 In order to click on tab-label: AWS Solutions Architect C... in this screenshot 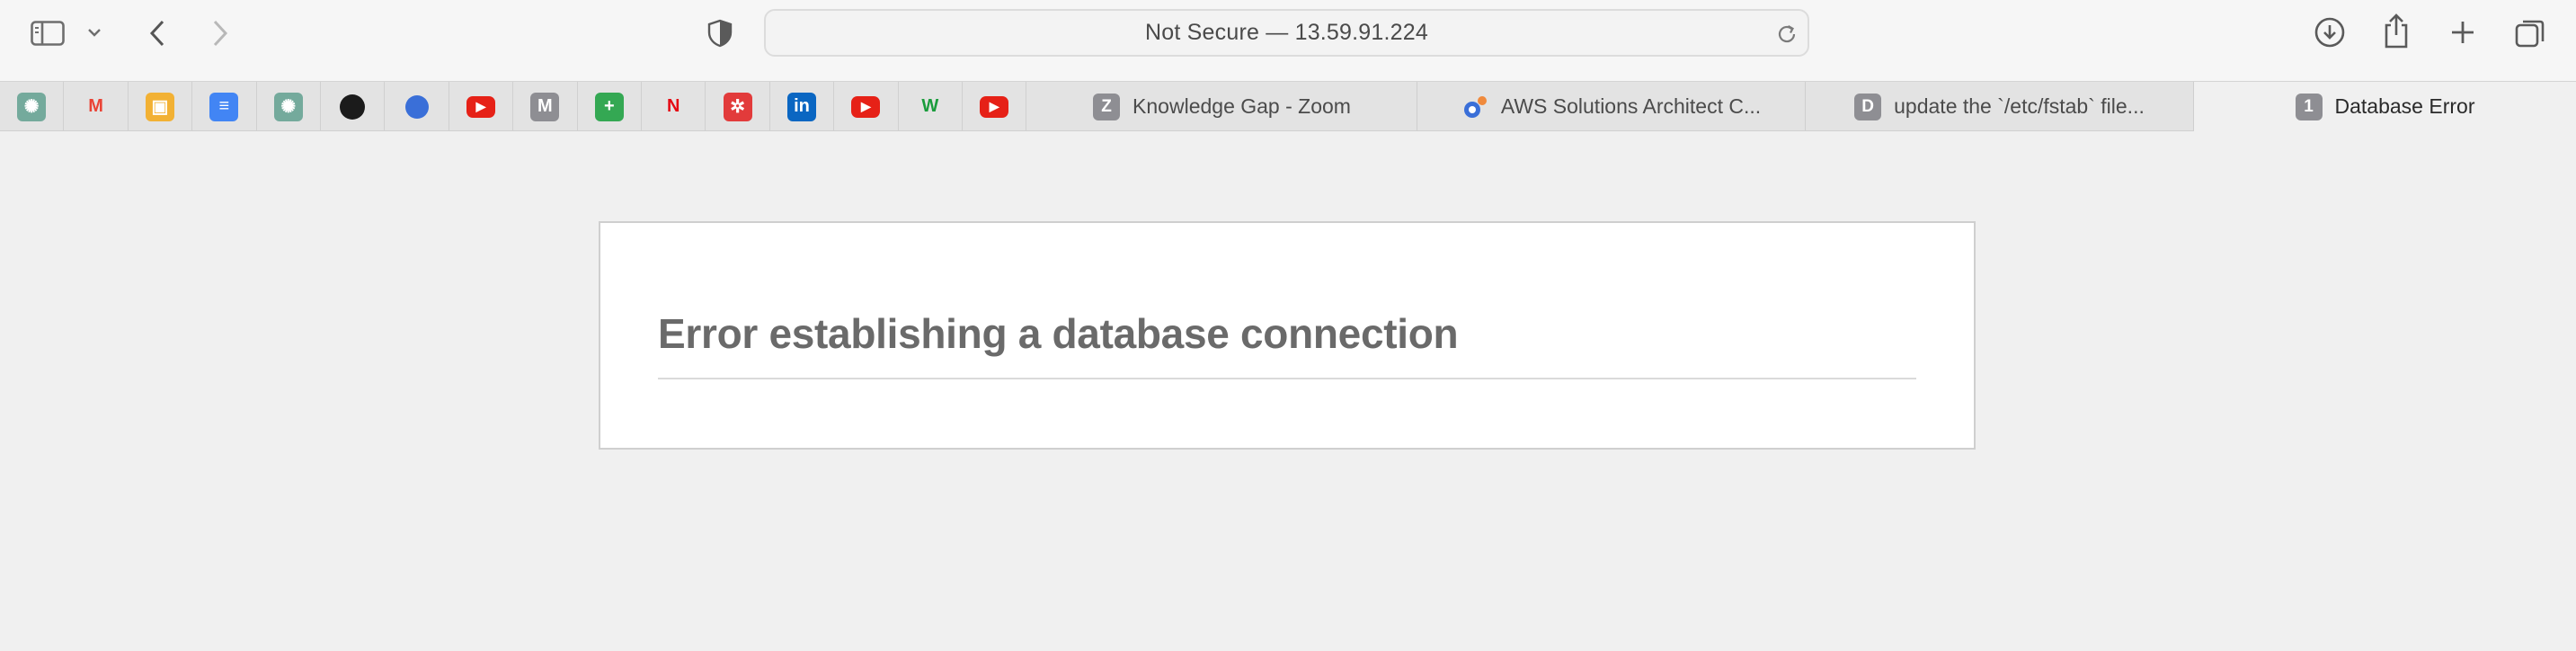, I will do `click(1631, 106)`.